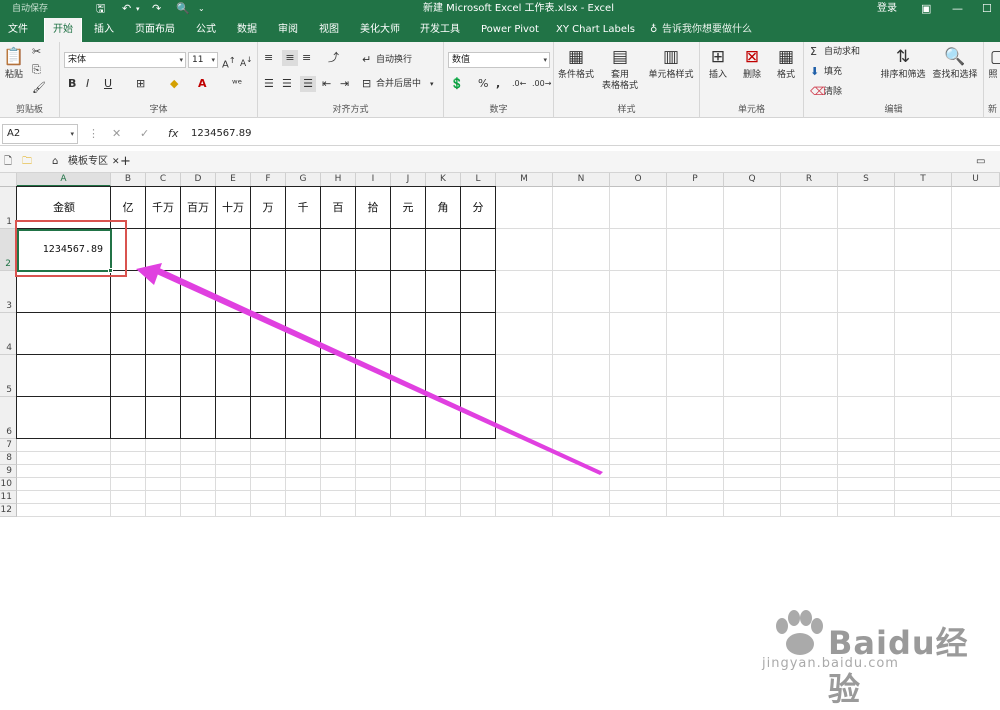  What do you see at coordinates (104, 30) in the screenshot?
I see `tab-insert: 插入` at bounding box center [104, 30].